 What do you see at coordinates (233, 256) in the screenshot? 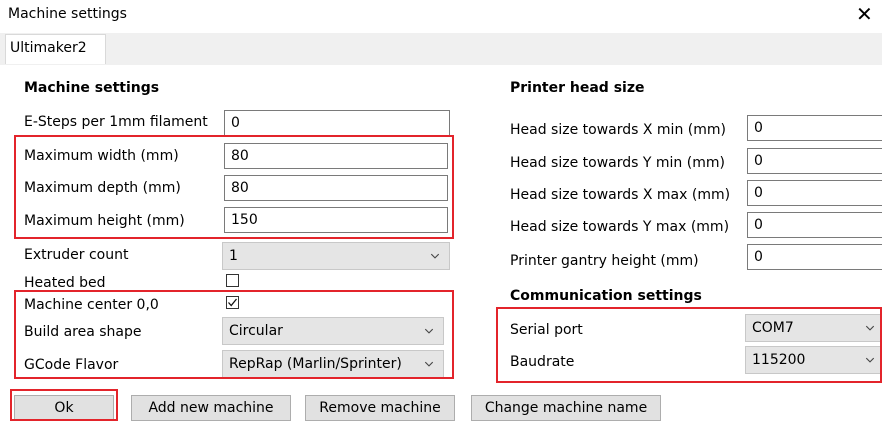
I see `extruder-count-value: 1` at bounding box center [233, 256].